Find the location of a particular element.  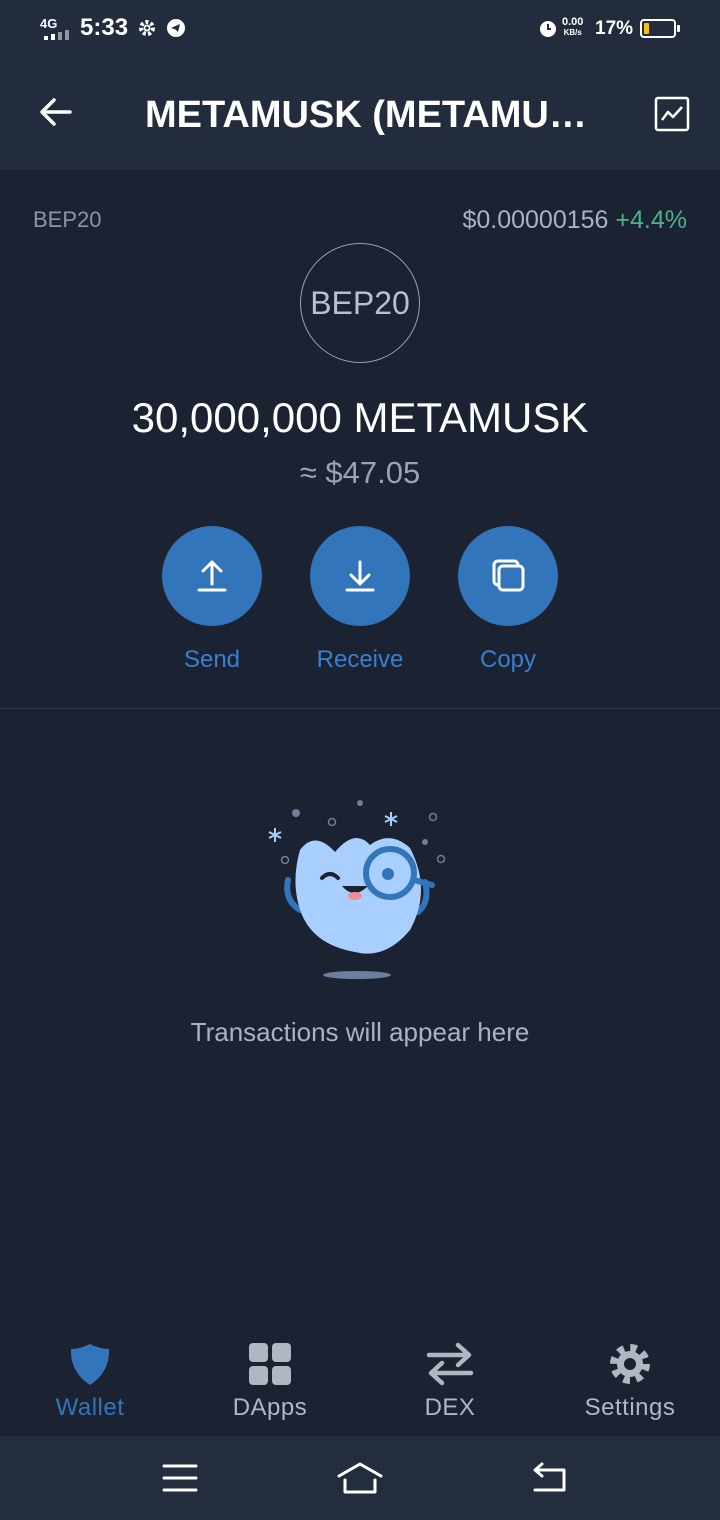

system-nav-bar is located at coordinates (360, 1478).